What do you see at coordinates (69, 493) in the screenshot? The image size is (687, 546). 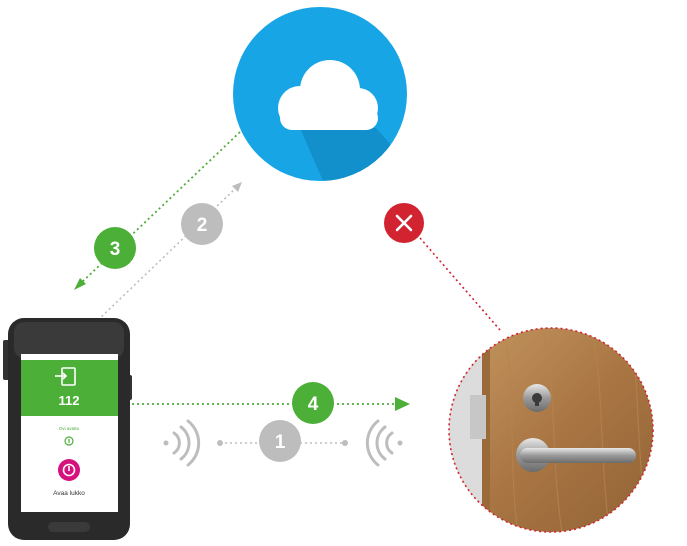 I see `open-lock-label: Avaa lukko` at bounding box center [69, 493].